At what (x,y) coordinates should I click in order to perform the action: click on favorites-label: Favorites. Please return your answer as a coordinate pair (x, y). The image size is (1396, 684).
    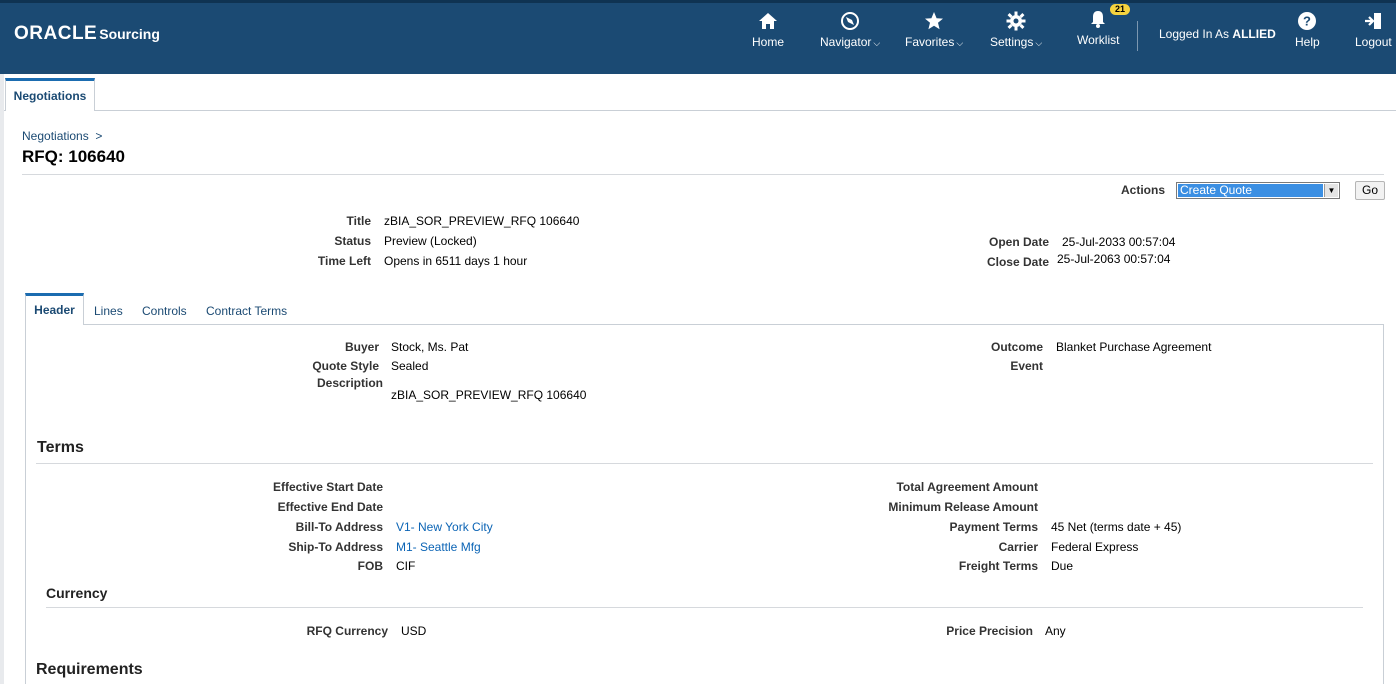
    Looking at the image, I should click on (930, 42).